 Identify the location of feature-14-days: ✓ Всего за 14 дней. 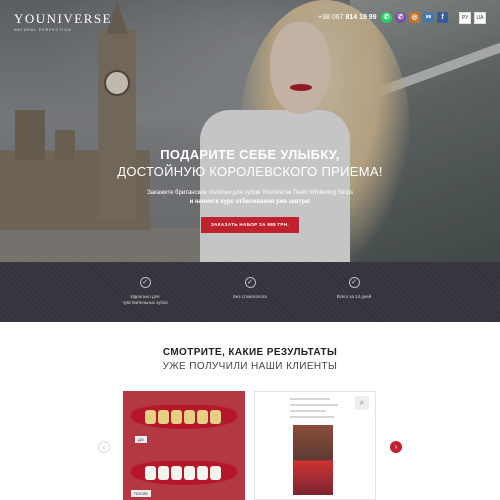
(354, 288).